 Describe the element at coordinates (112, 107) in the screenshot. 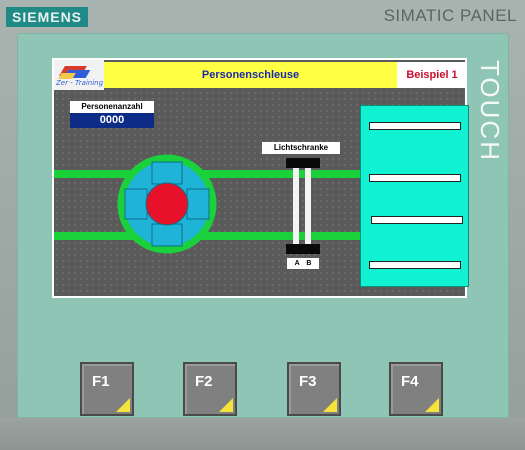

I see `person-count-label: Personenanzahl` at that location.